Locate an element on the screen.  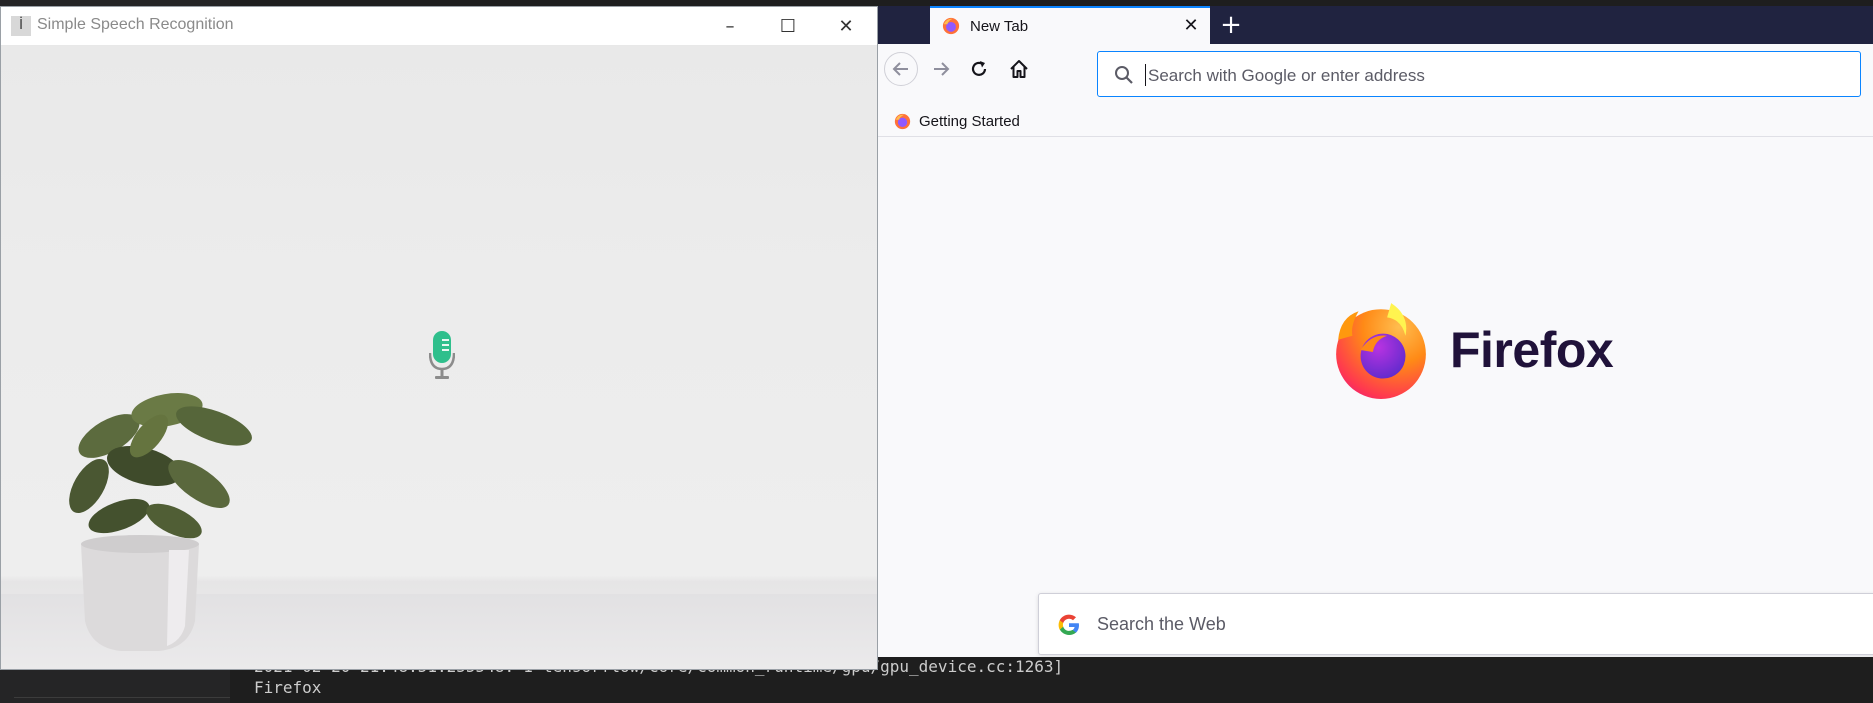
maximize-button: ☐ is located at coordinates (788, 26).